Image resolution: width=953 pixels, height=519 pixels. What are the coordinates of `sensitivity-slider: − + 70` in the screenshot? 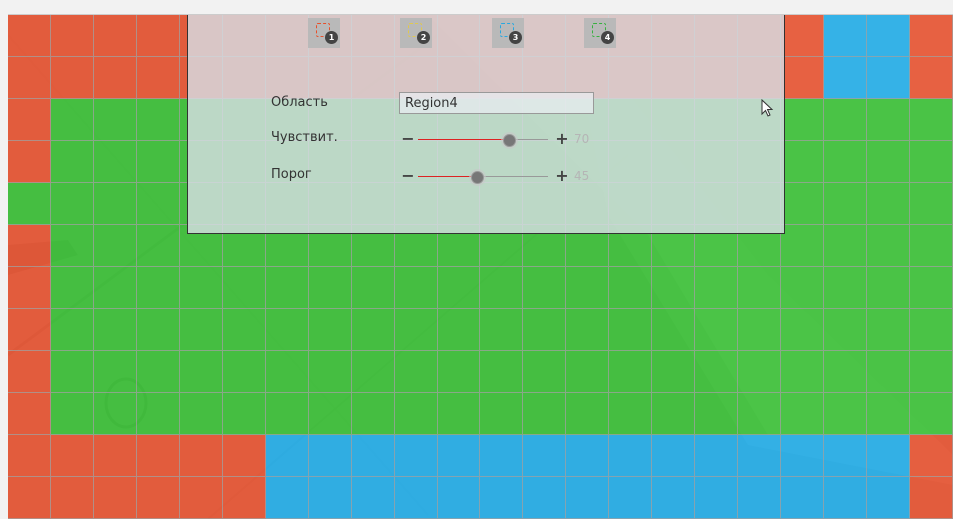 It's located at (499, 140).